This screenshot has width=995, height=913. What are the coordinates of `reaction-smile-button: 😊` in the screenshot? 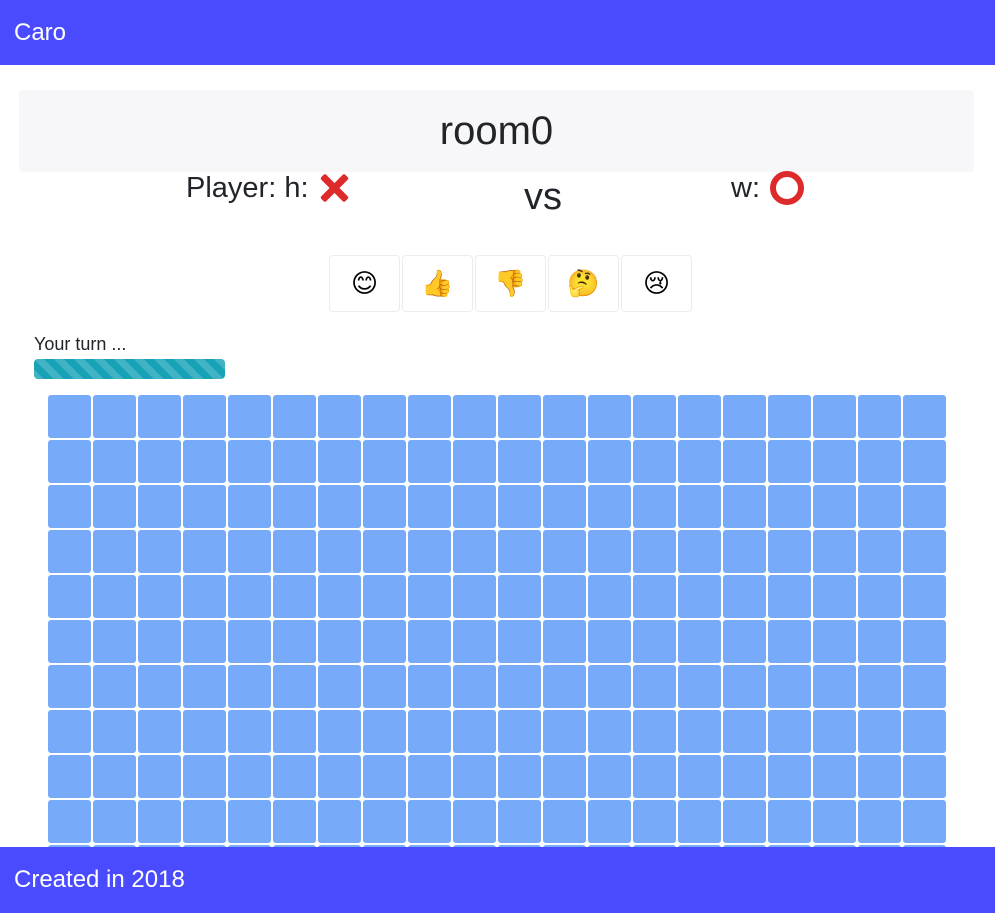 It's located at (364, 283).